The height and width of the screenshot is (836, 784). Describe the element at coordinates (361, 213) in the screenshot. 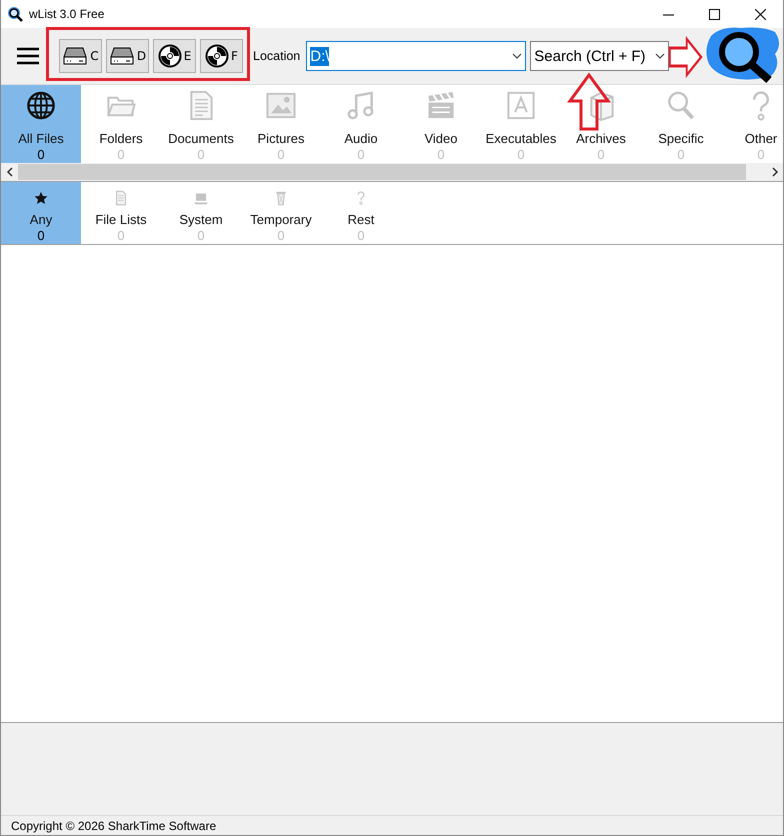

I see `subcategory-tab: Rest 0` at that location.